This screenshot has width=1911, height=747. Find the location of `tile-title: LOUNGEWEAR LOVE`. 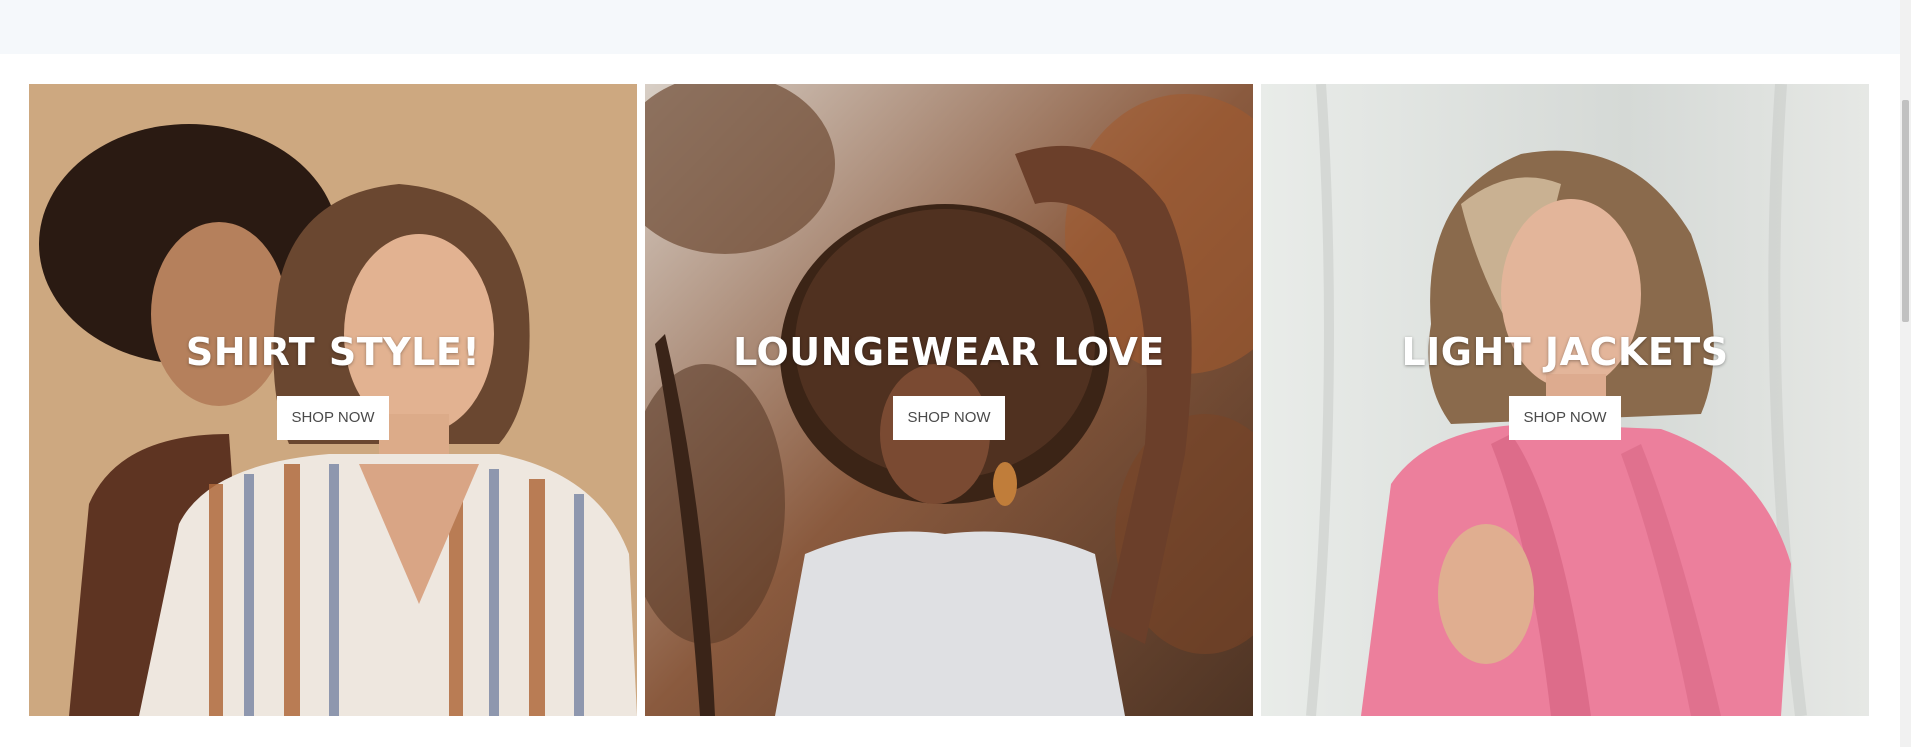

tile-title: LOUNGEWEAR LOVE is located at coordinates (949, 352).